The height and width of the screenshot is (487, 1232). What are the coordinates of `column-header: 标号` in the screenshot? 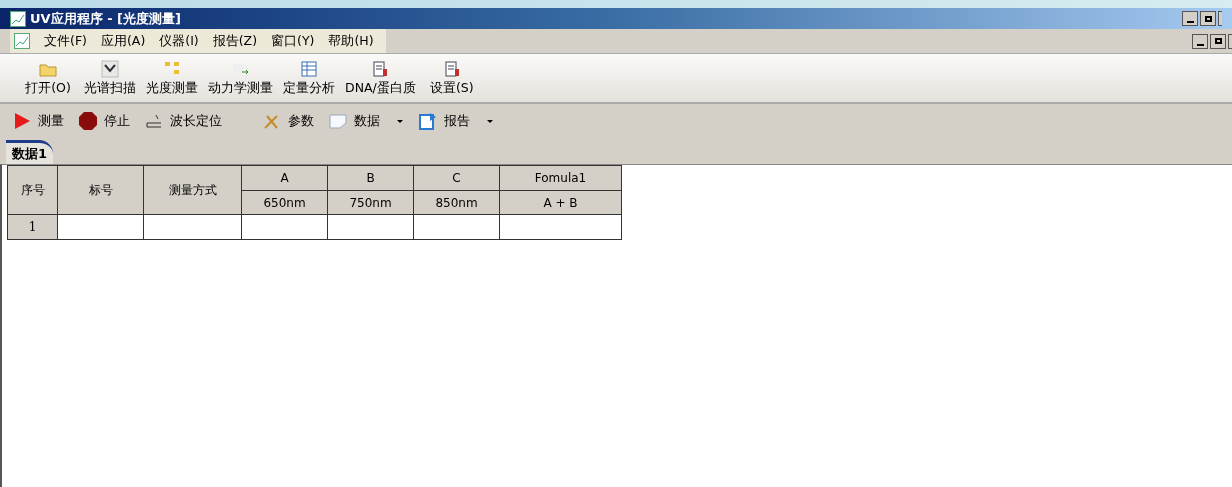 It's located at (100, 190).